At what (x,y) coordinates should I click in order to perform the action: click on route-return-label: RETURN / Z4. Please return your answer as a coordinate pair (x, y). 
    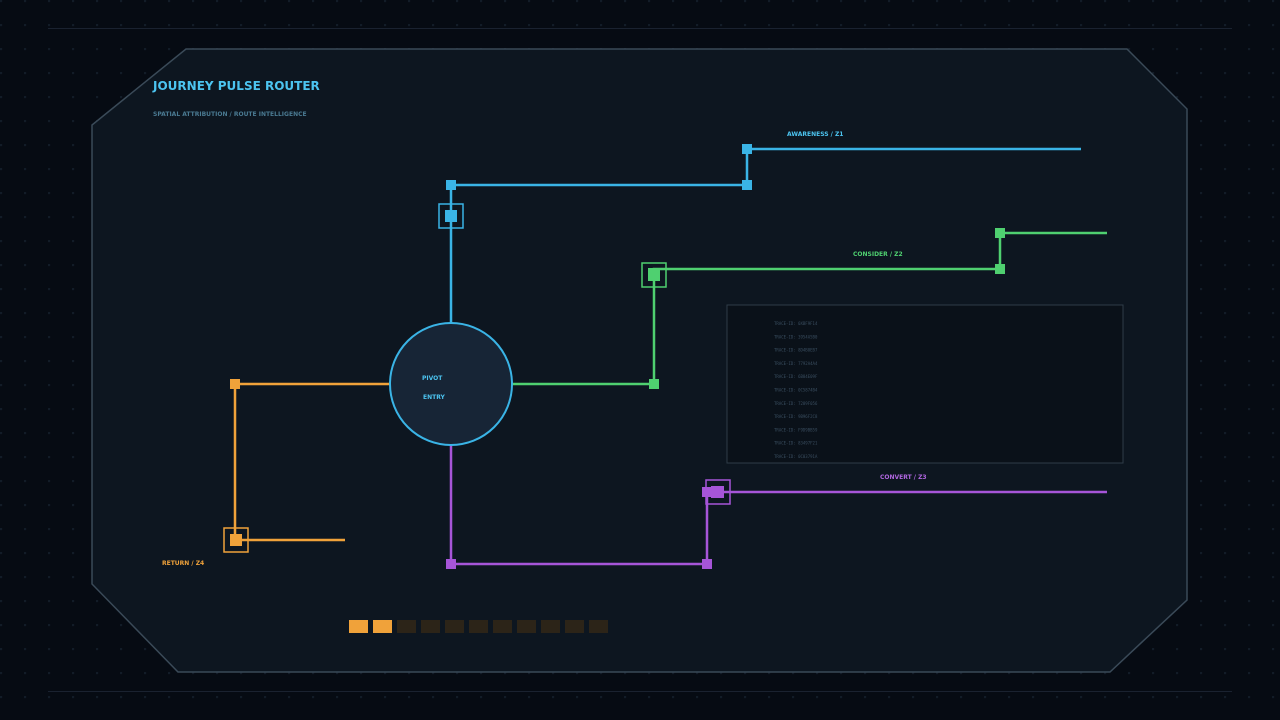
    Looking at the image, I should click on (183, 563).